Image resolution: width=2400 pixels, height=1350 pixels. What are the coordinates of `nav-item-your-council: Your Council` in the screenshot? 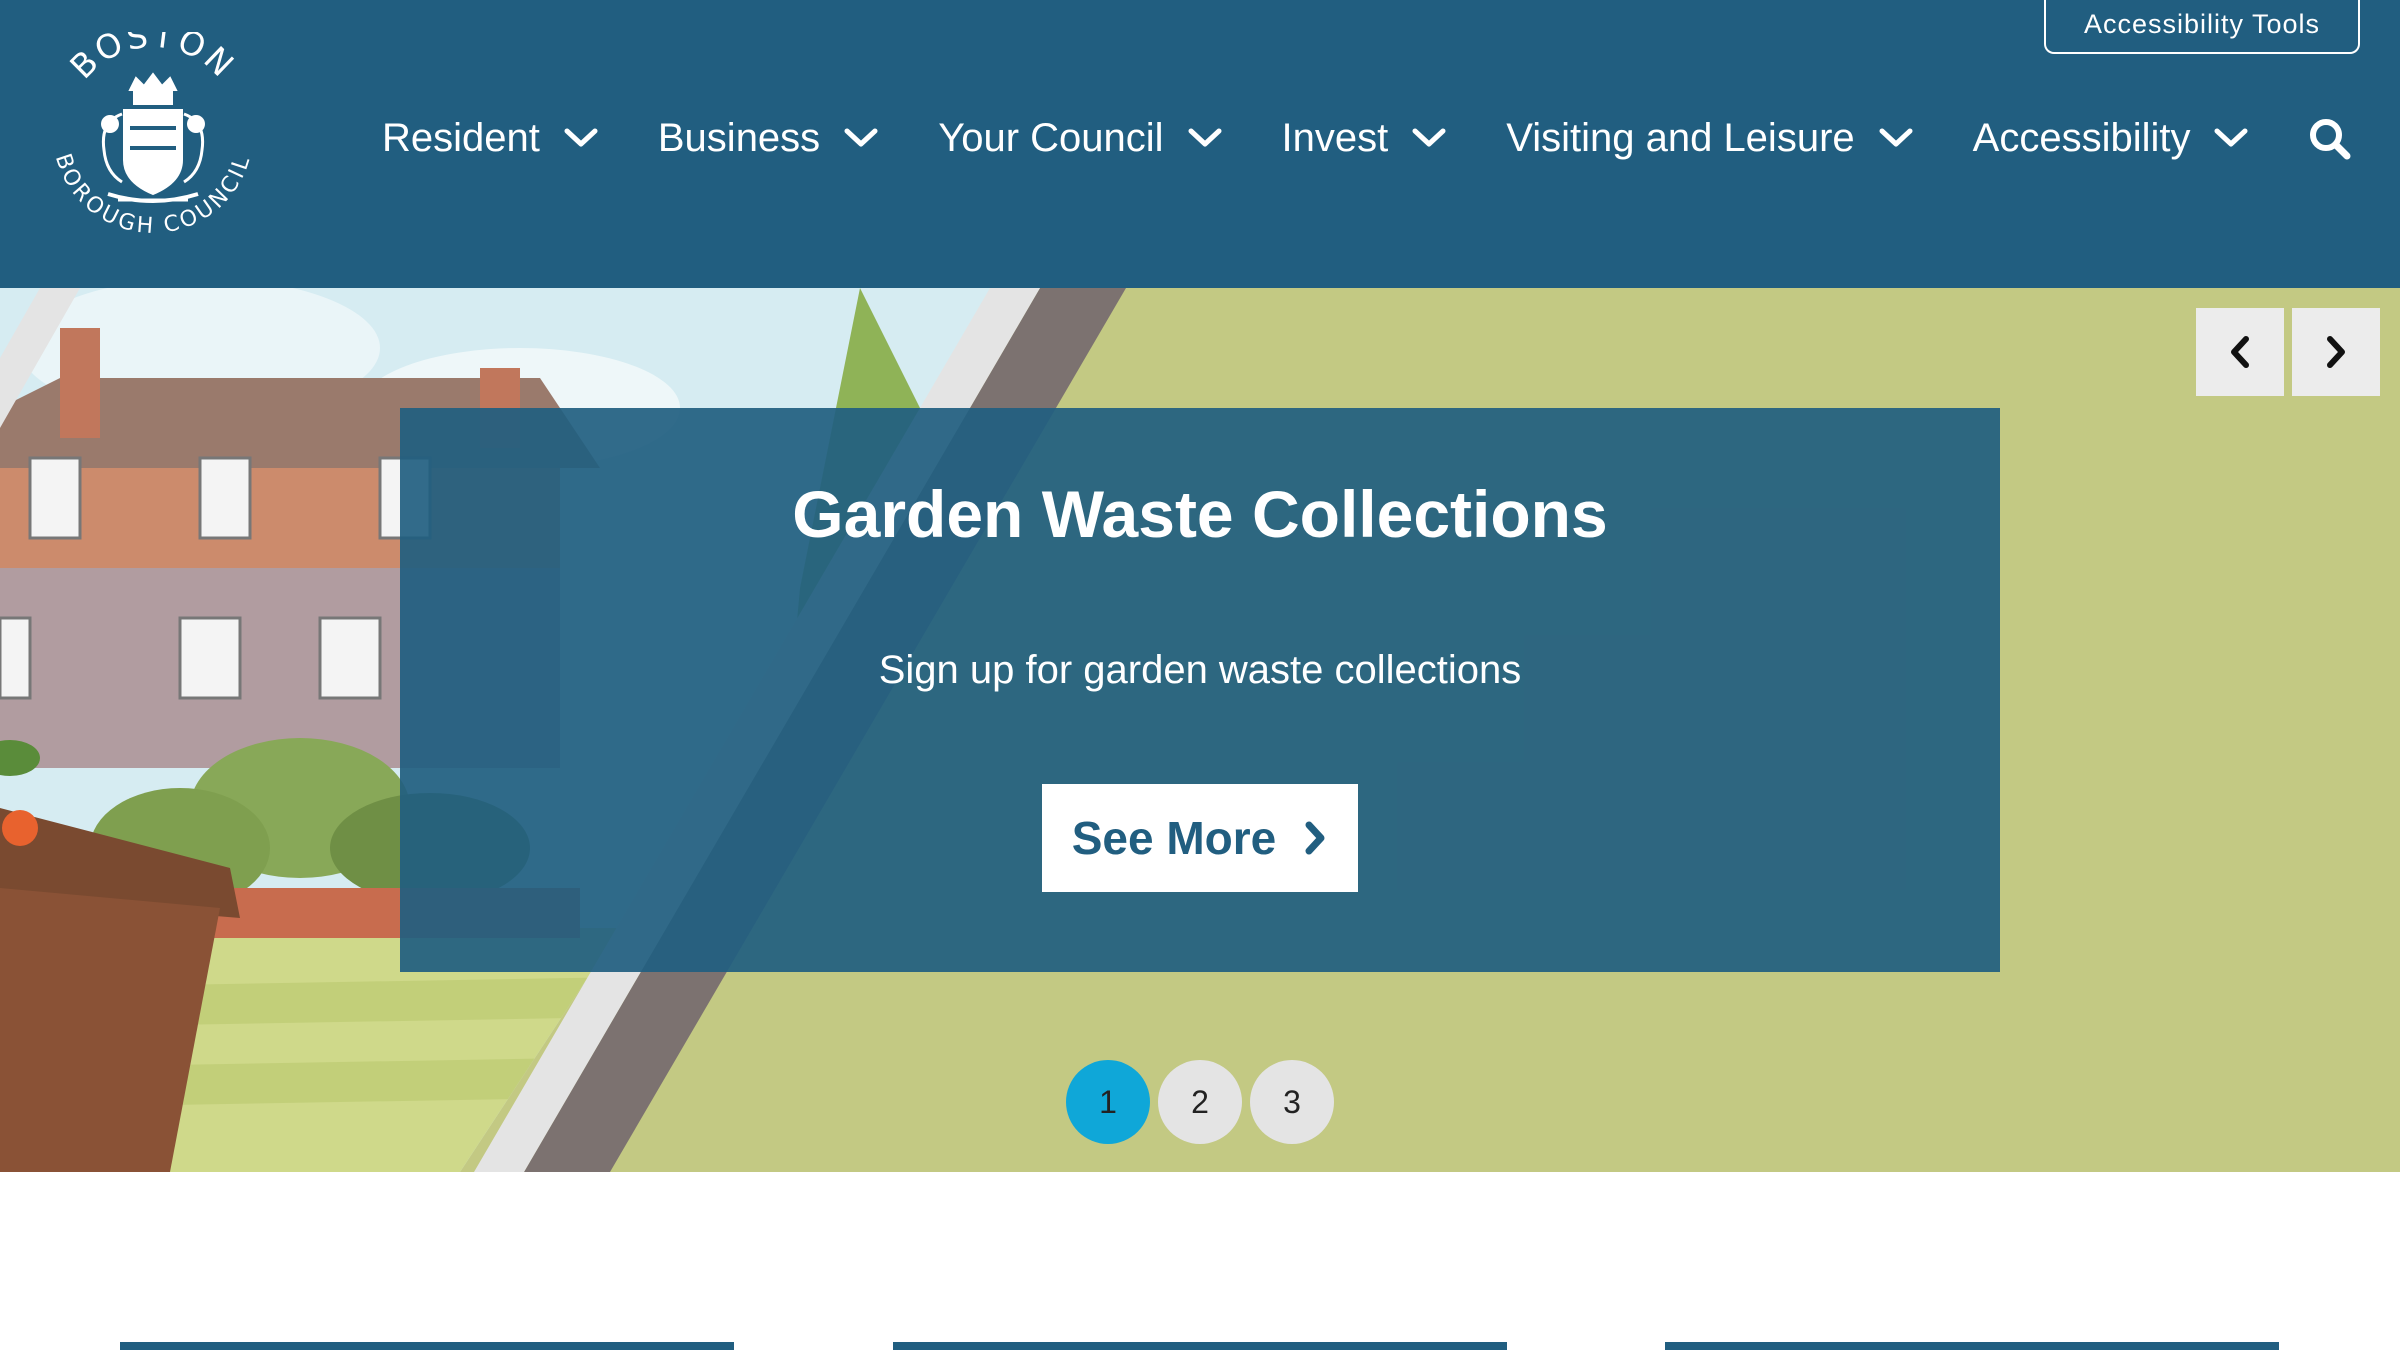 It's located at (1080, 138).